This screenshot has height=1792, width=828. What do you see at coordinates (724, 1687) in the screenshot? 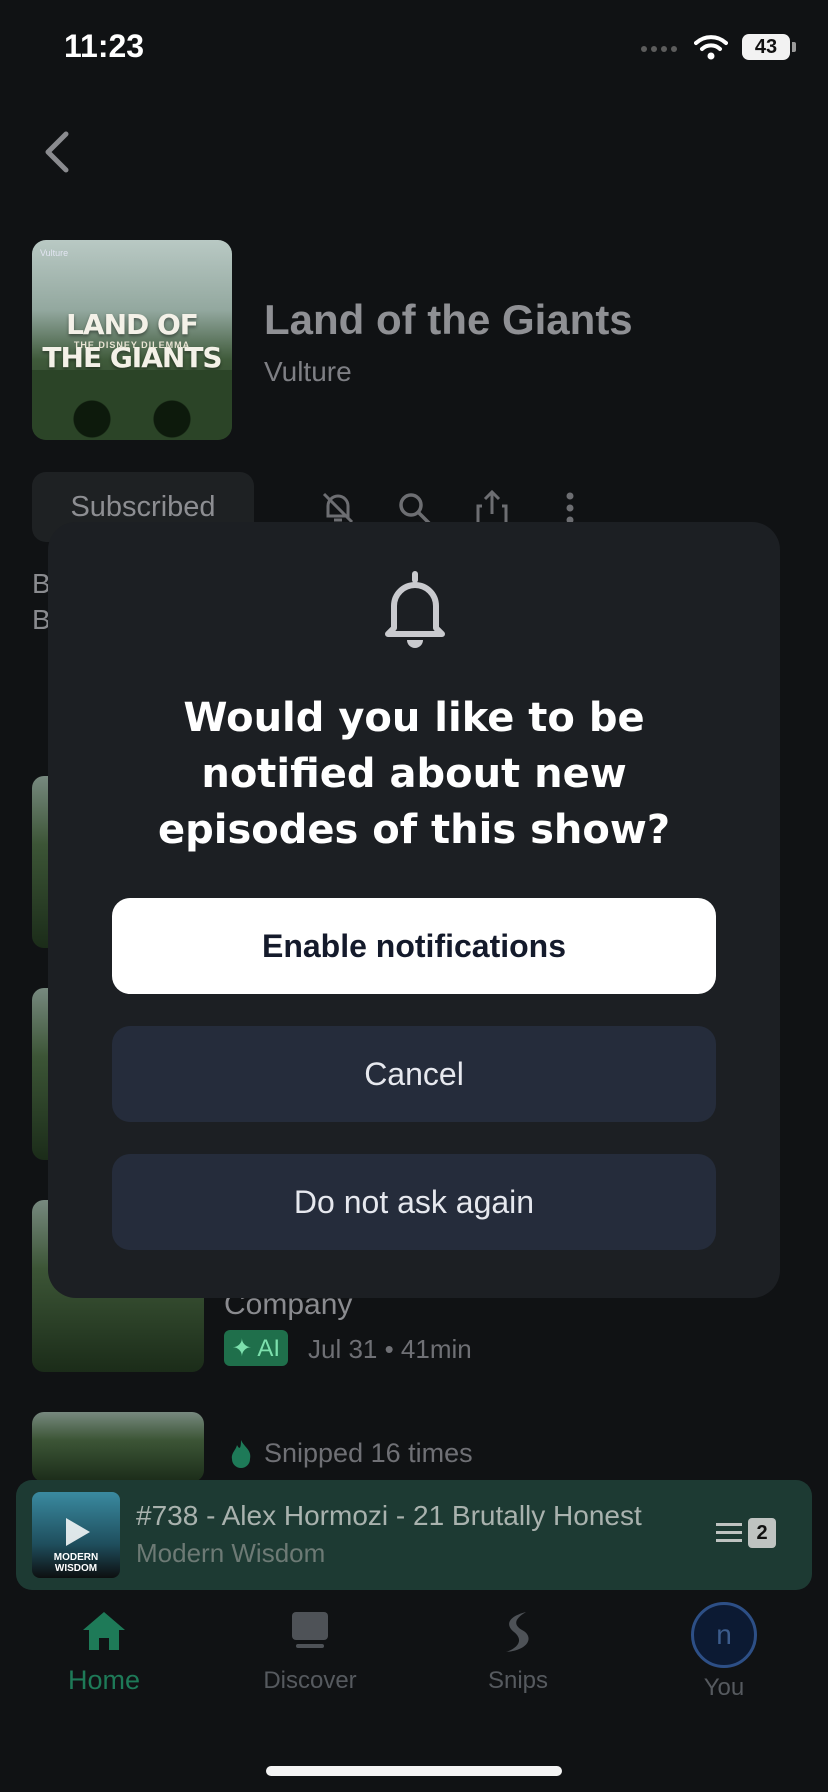
I see `tab-label: You` at bounding box center [724, 1687].